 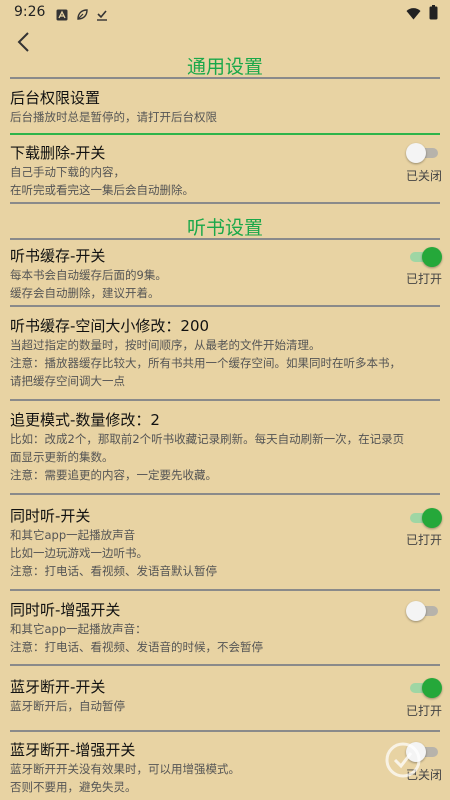 I want to click on simultaneous-enhanced-toggle, so click(x=422, y=611).